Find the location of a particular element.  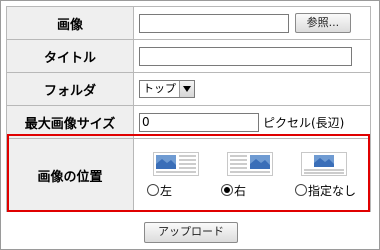

chevron-down-icon is located at coordinates (186, 89).